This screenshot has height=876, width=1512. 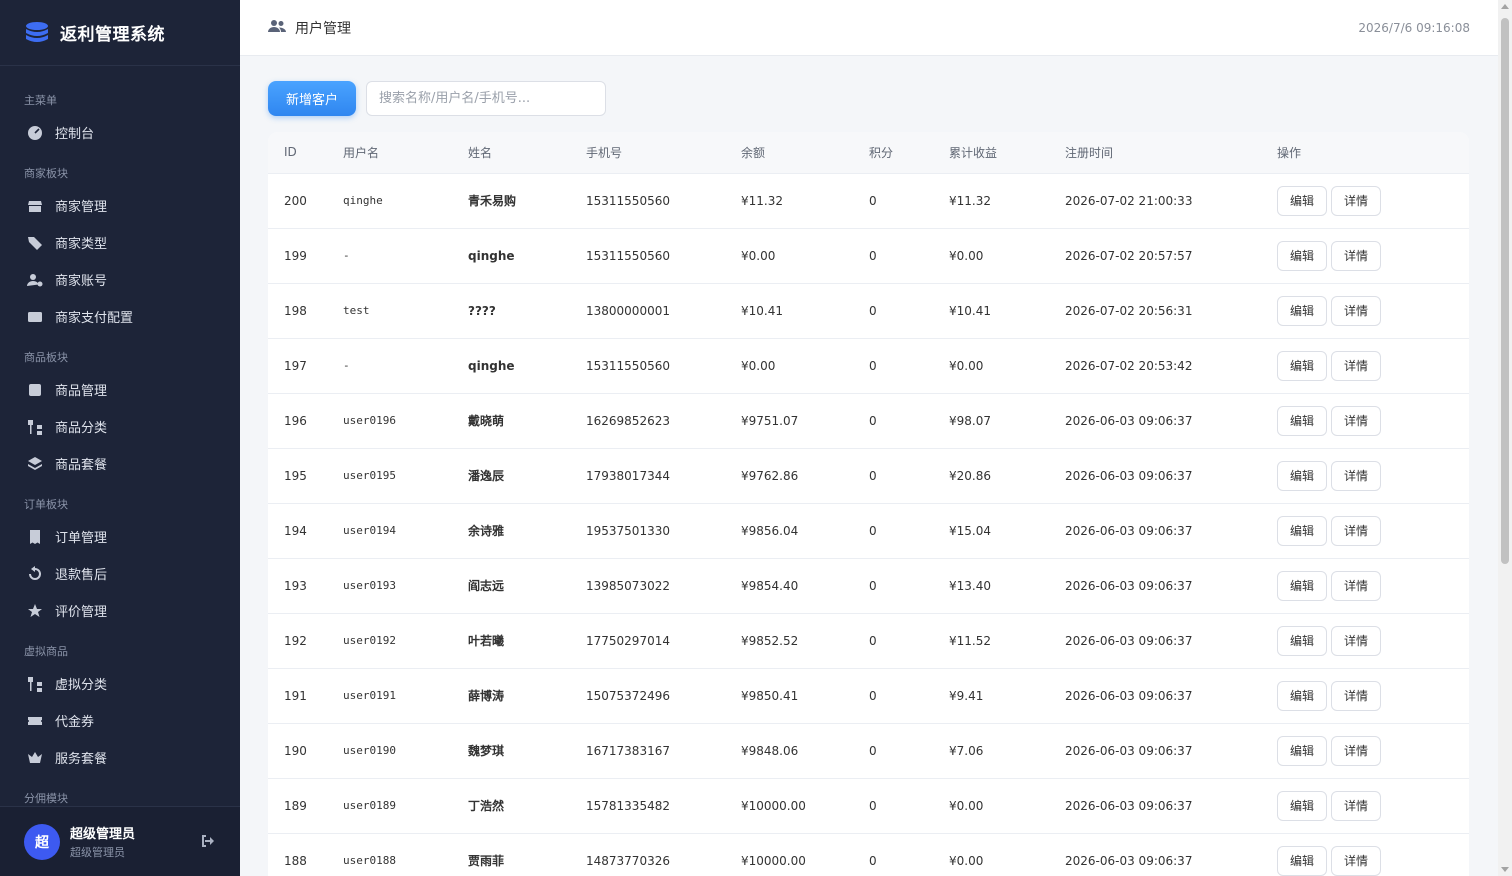 What do you see at coordinates (405, 751) in the screenshot?
I see `cell-username: user0190` at bounding box center [405, 751].